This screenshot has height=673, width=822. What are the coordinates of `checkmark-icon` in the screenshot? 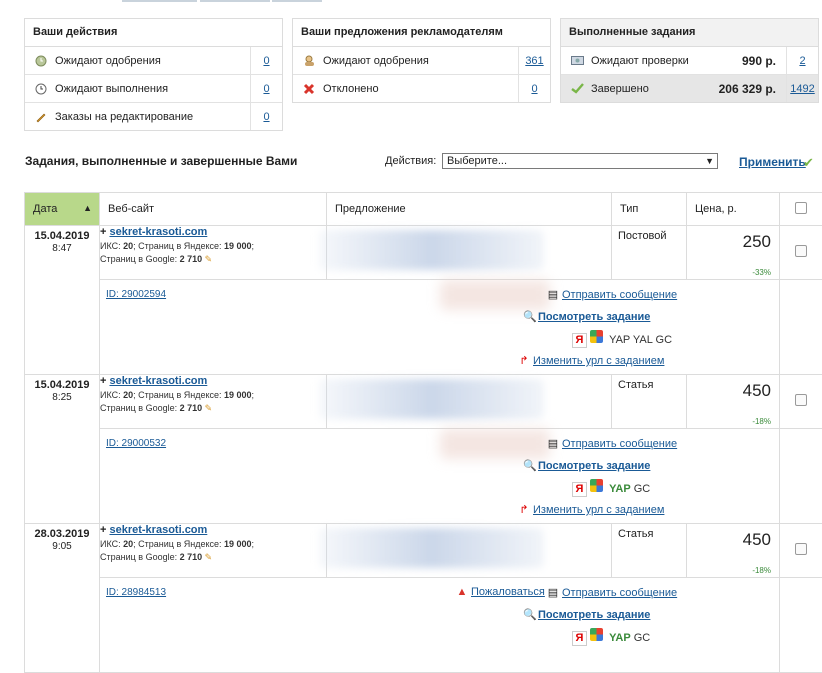 It's located at (577, 89).